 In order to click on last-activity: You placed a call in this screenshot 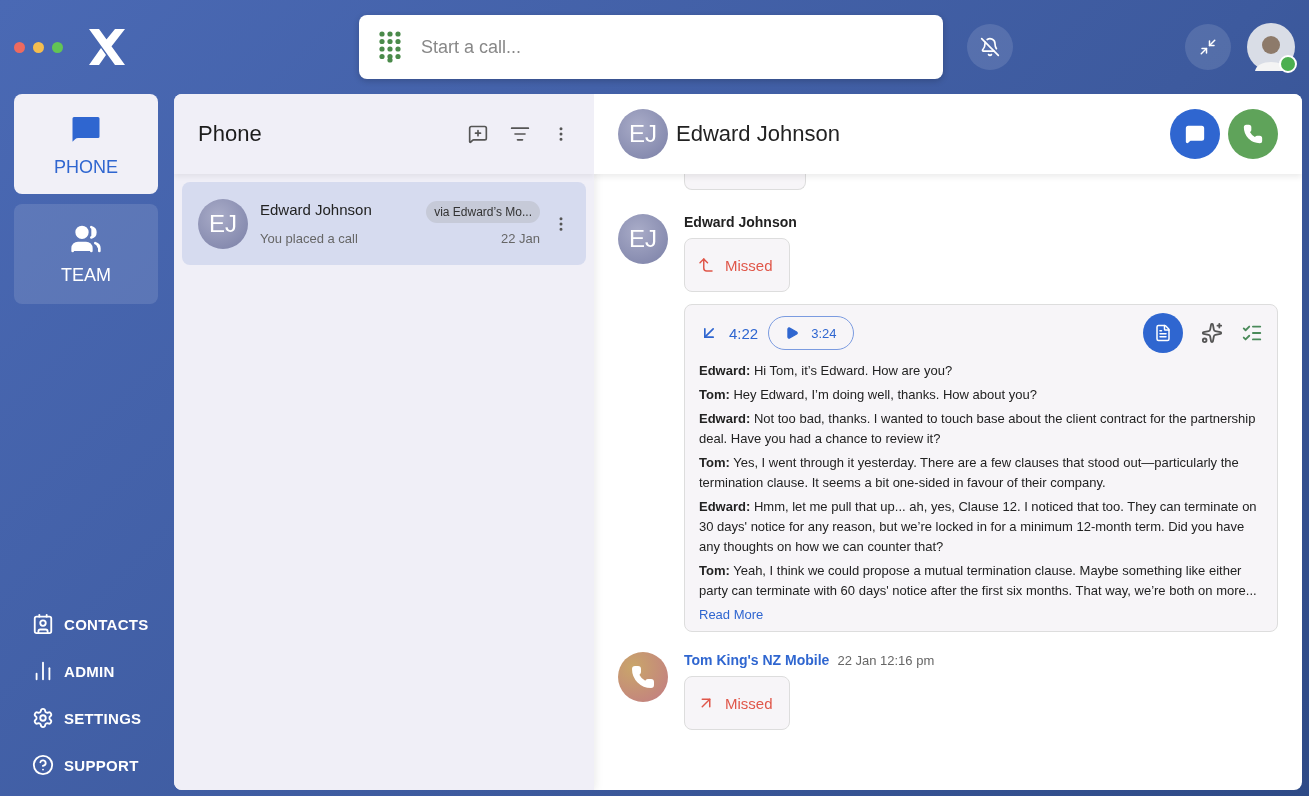, I will do `click(309, 238)`.